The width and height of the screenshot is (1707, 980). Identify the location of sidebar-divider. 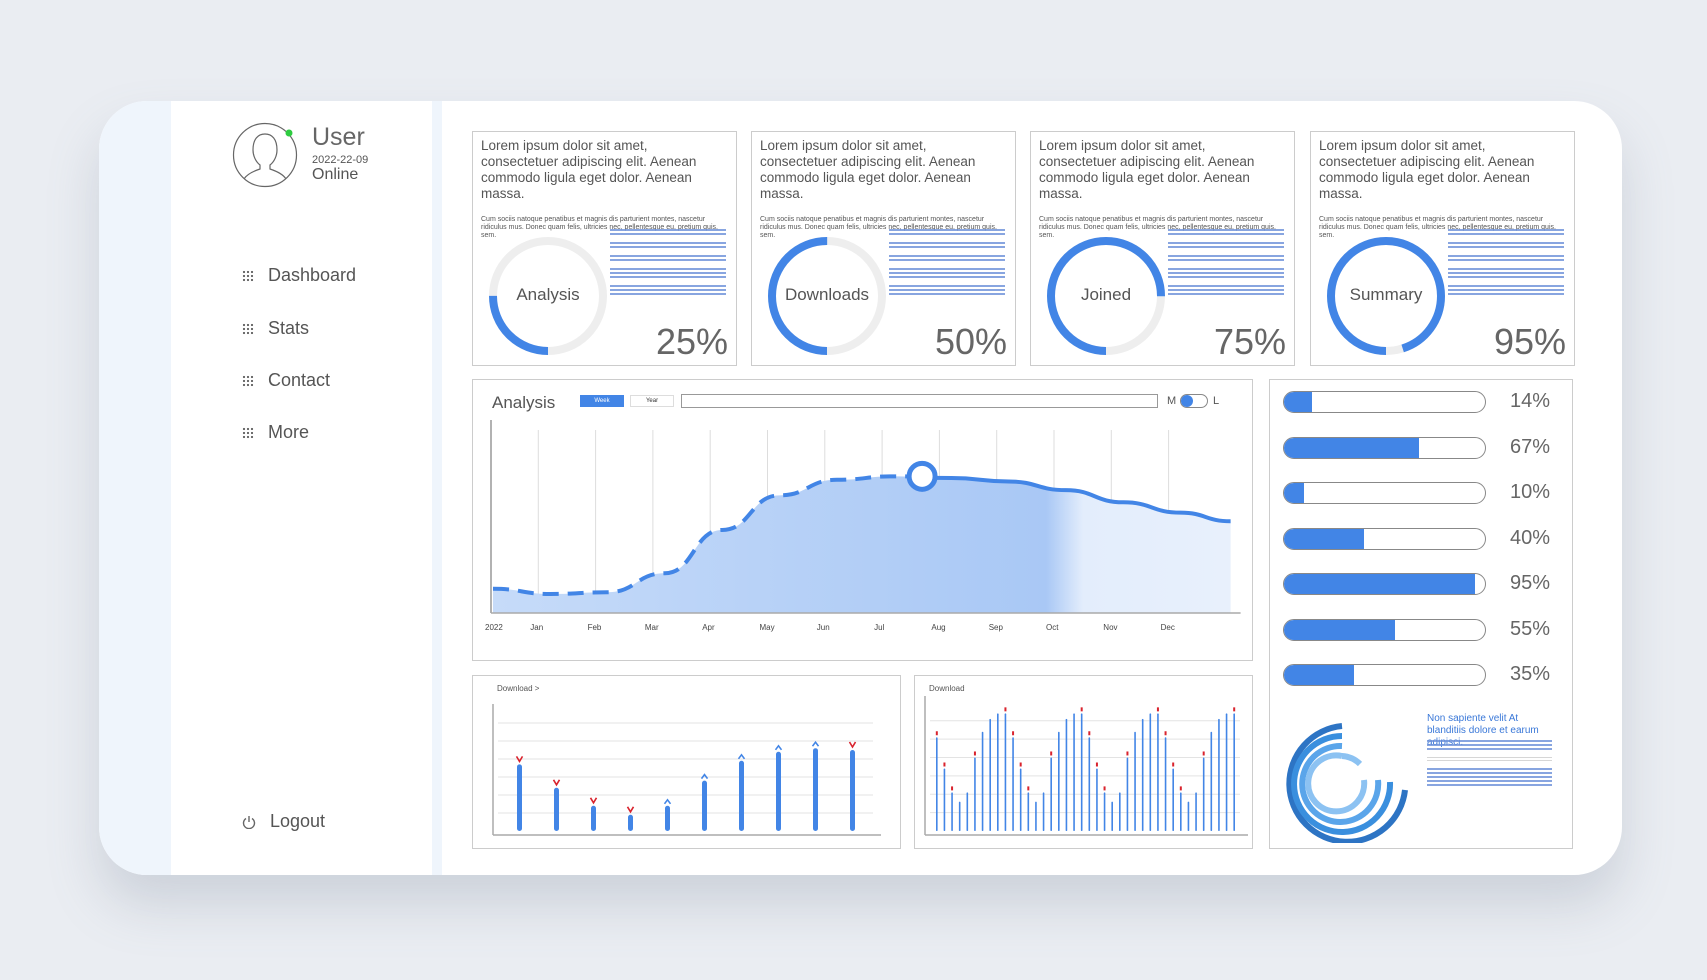
(437, 488).